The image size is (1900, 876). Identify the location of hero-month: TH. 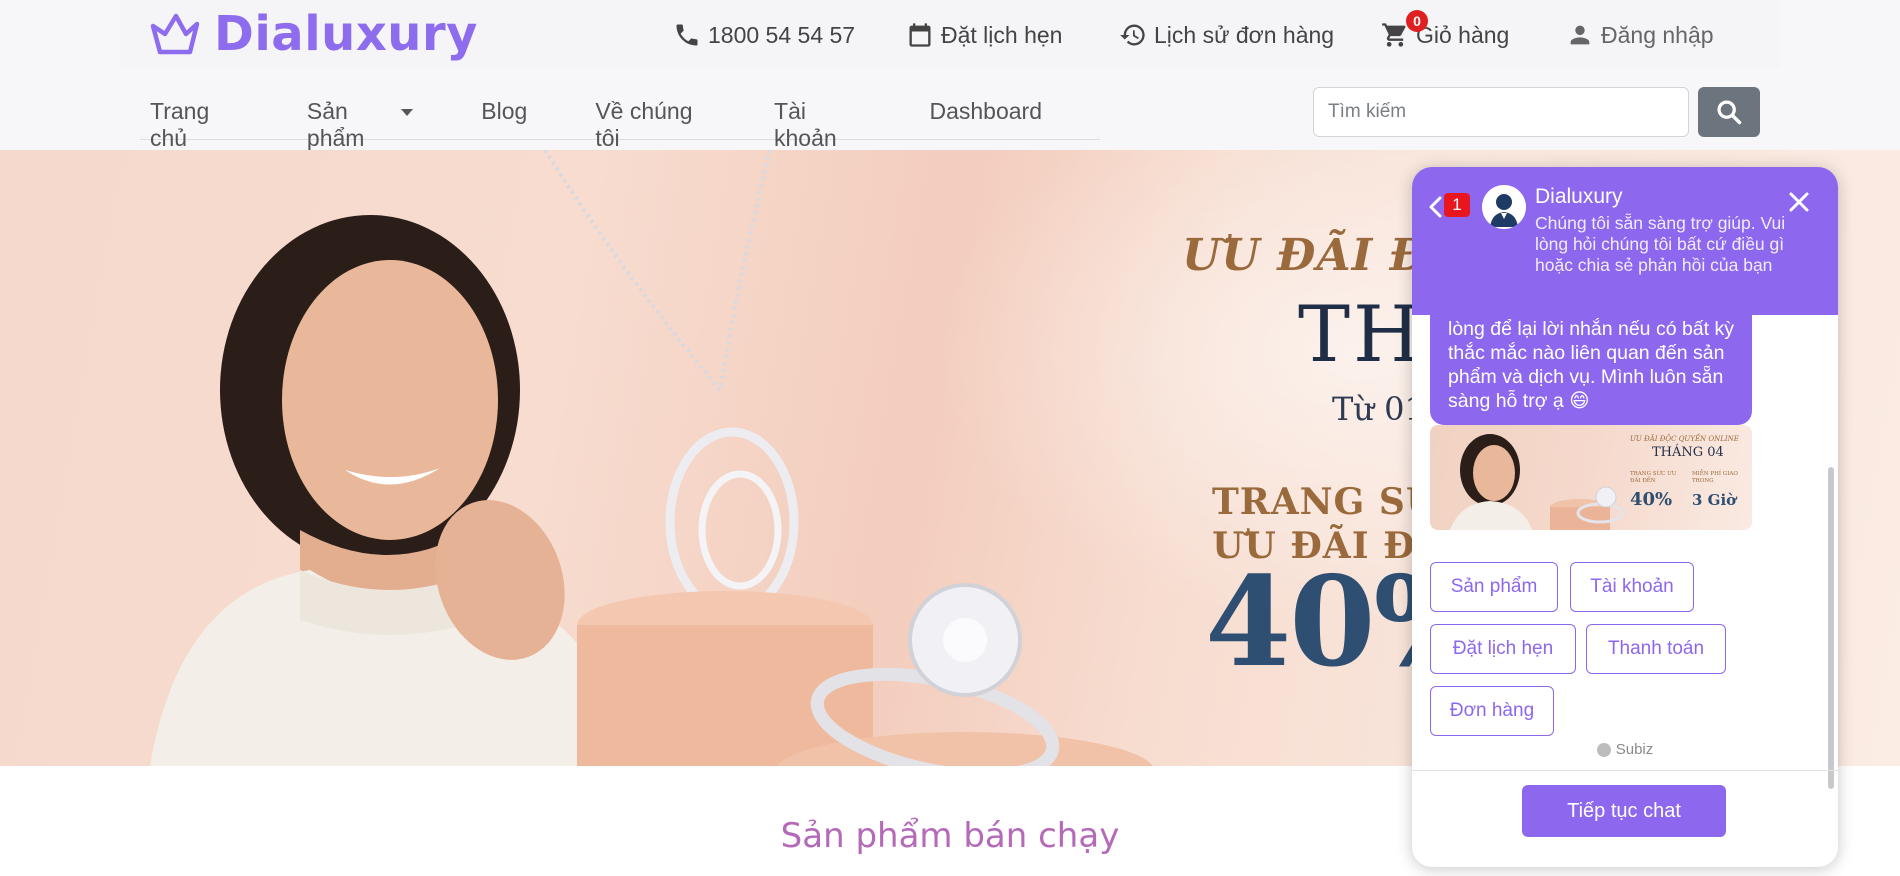
(1361, 335).